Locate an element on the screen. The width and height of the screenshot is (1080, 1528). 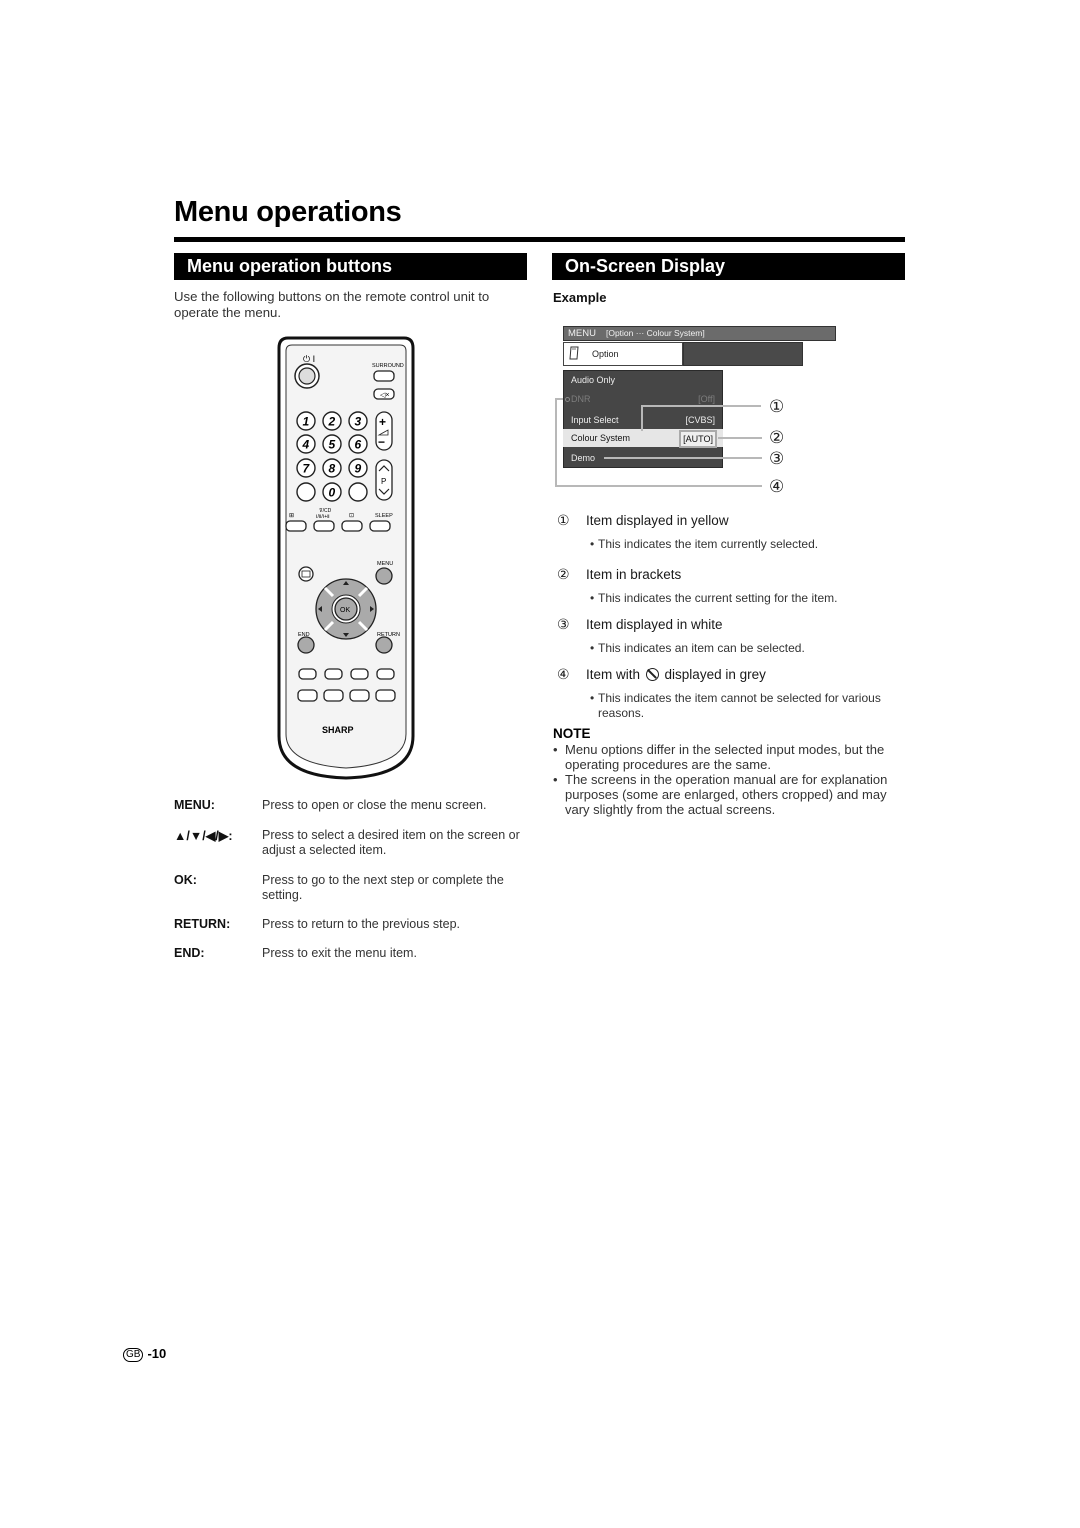
yellow-button is located at coordinates (359, 695).